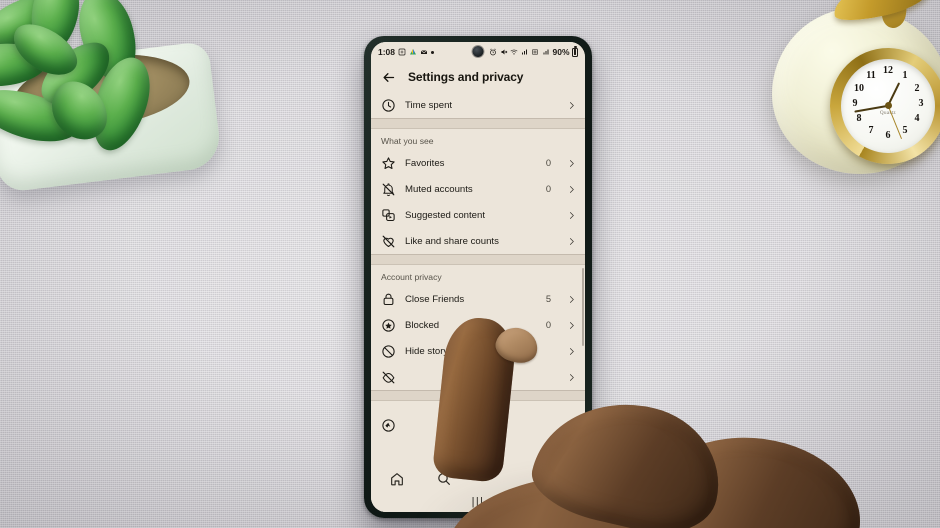  Describe the element at coordinates (478, 479) in the screenshot. I see `bottom-nav-bar` at that location.